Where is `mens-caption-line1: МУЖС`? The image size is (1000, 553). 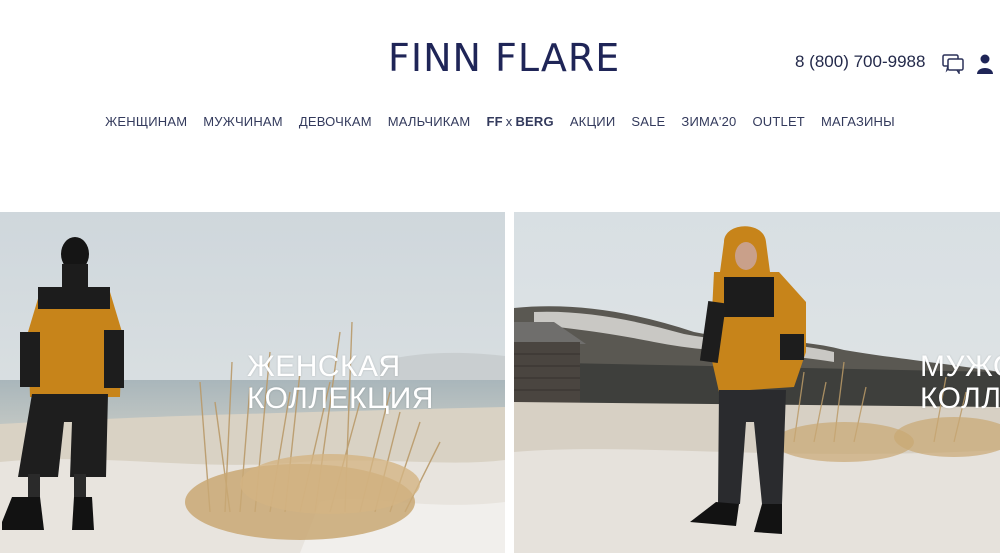 mens-caption-line1: МУЖС is located at coordinates (960, 366).